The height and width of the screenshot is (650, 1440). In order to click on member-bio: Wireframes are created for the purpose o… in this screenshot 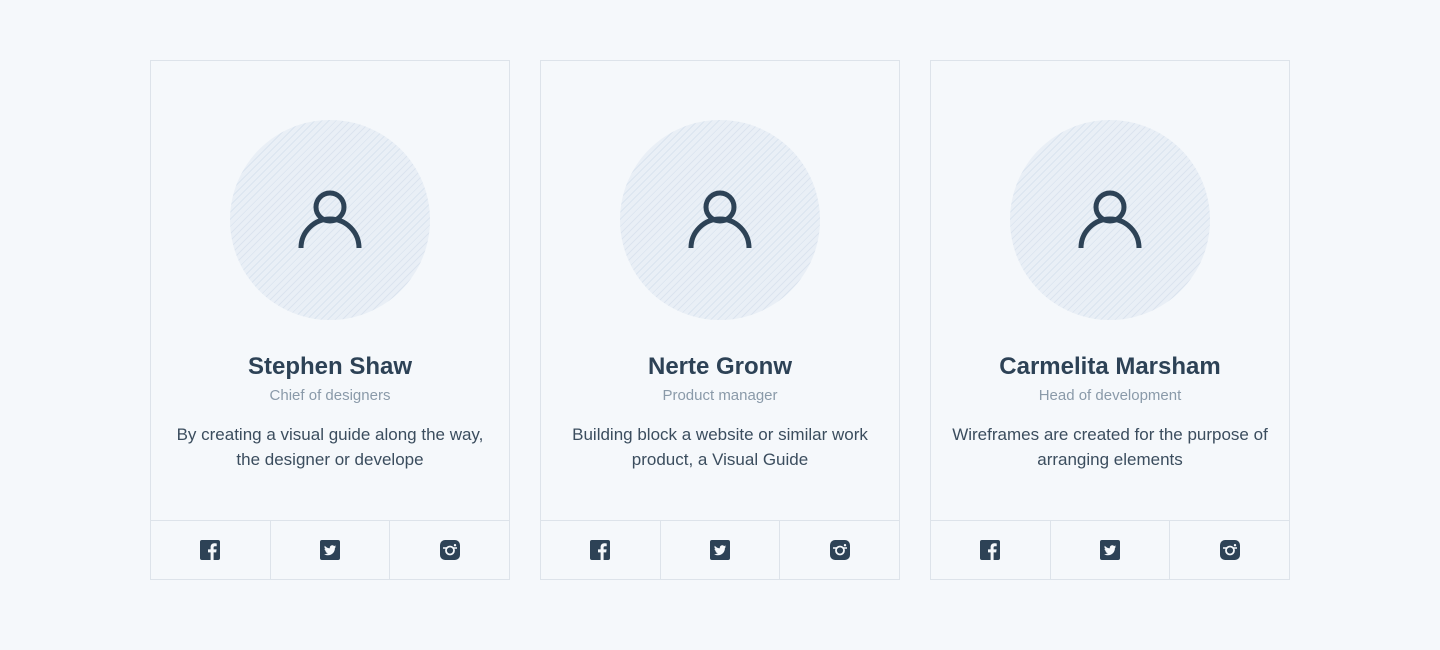, I will do `click(1110, 447)`.